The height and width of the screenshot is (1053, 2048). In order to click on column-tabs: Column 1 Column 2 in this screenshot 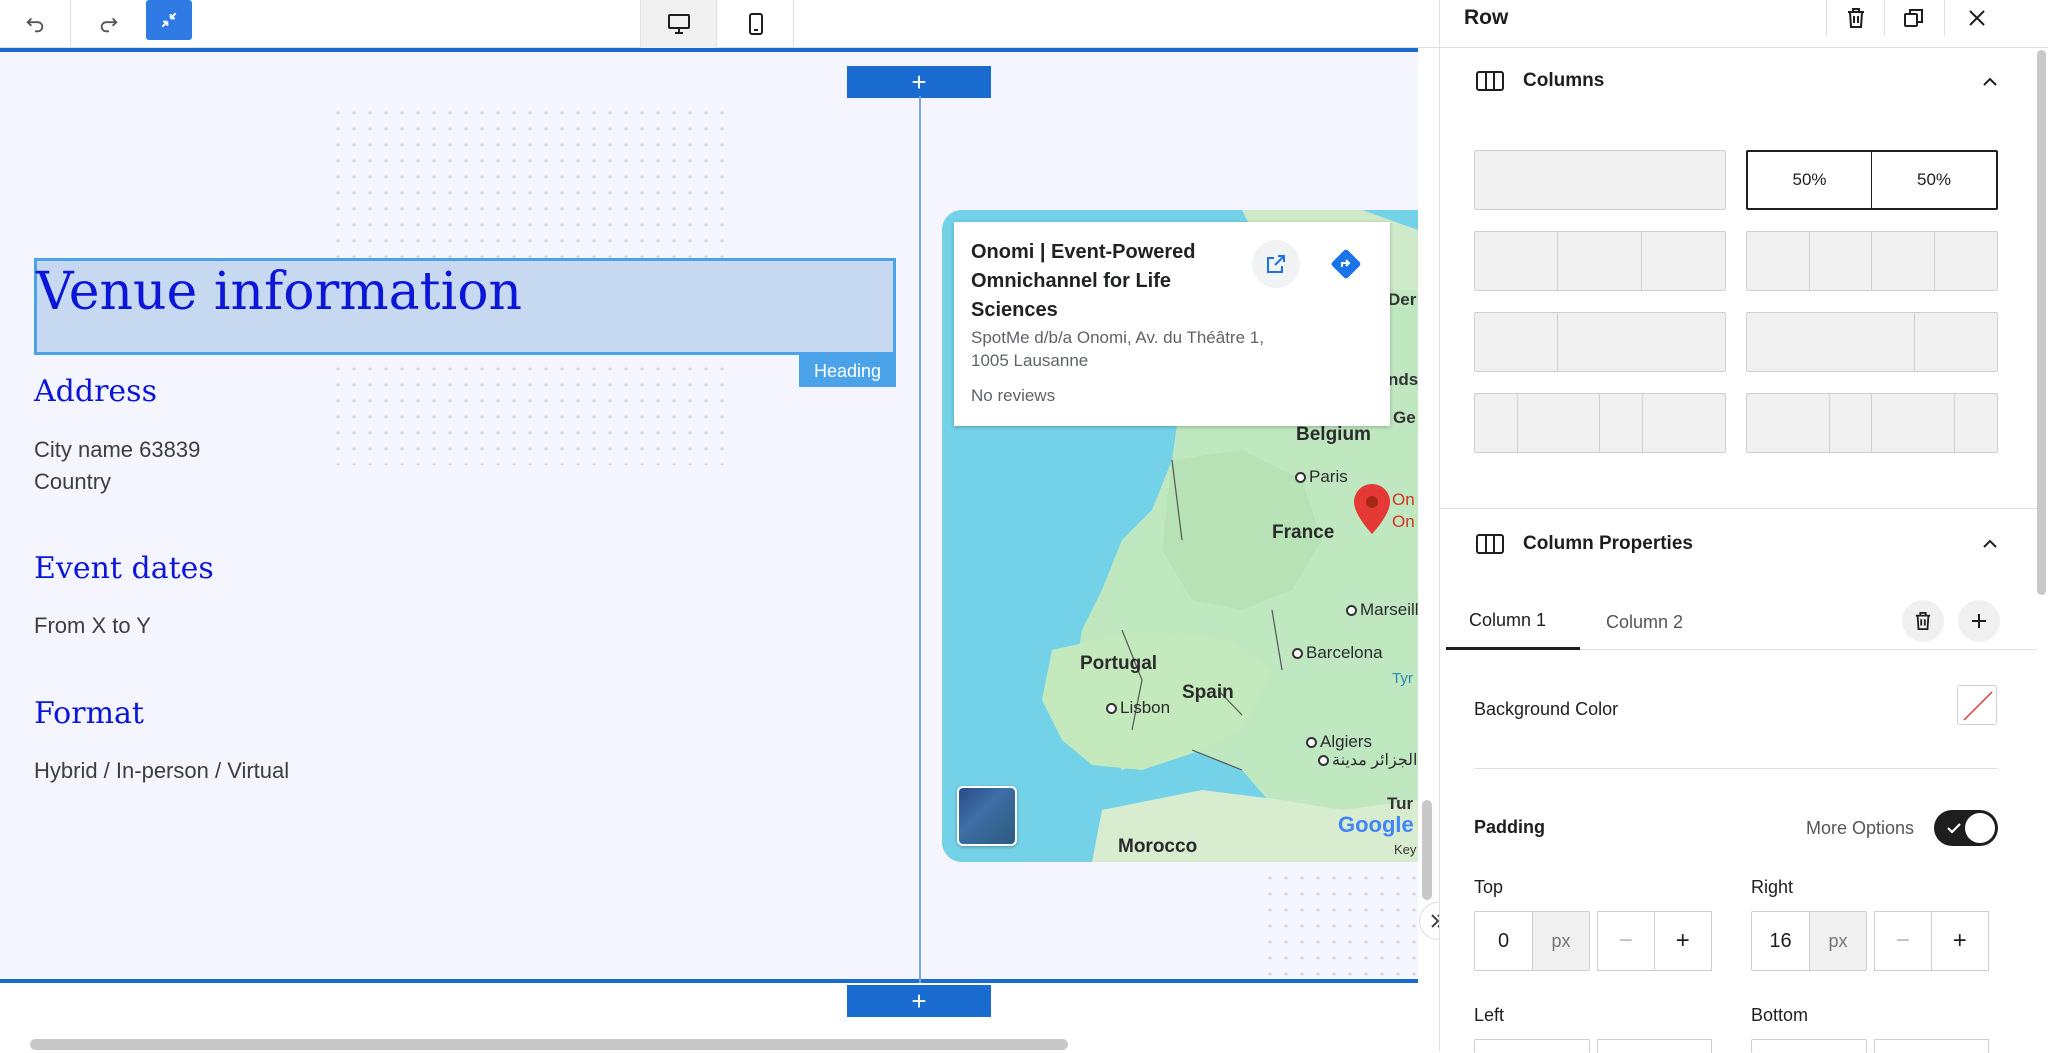, I will do `click(1741, 622)`.